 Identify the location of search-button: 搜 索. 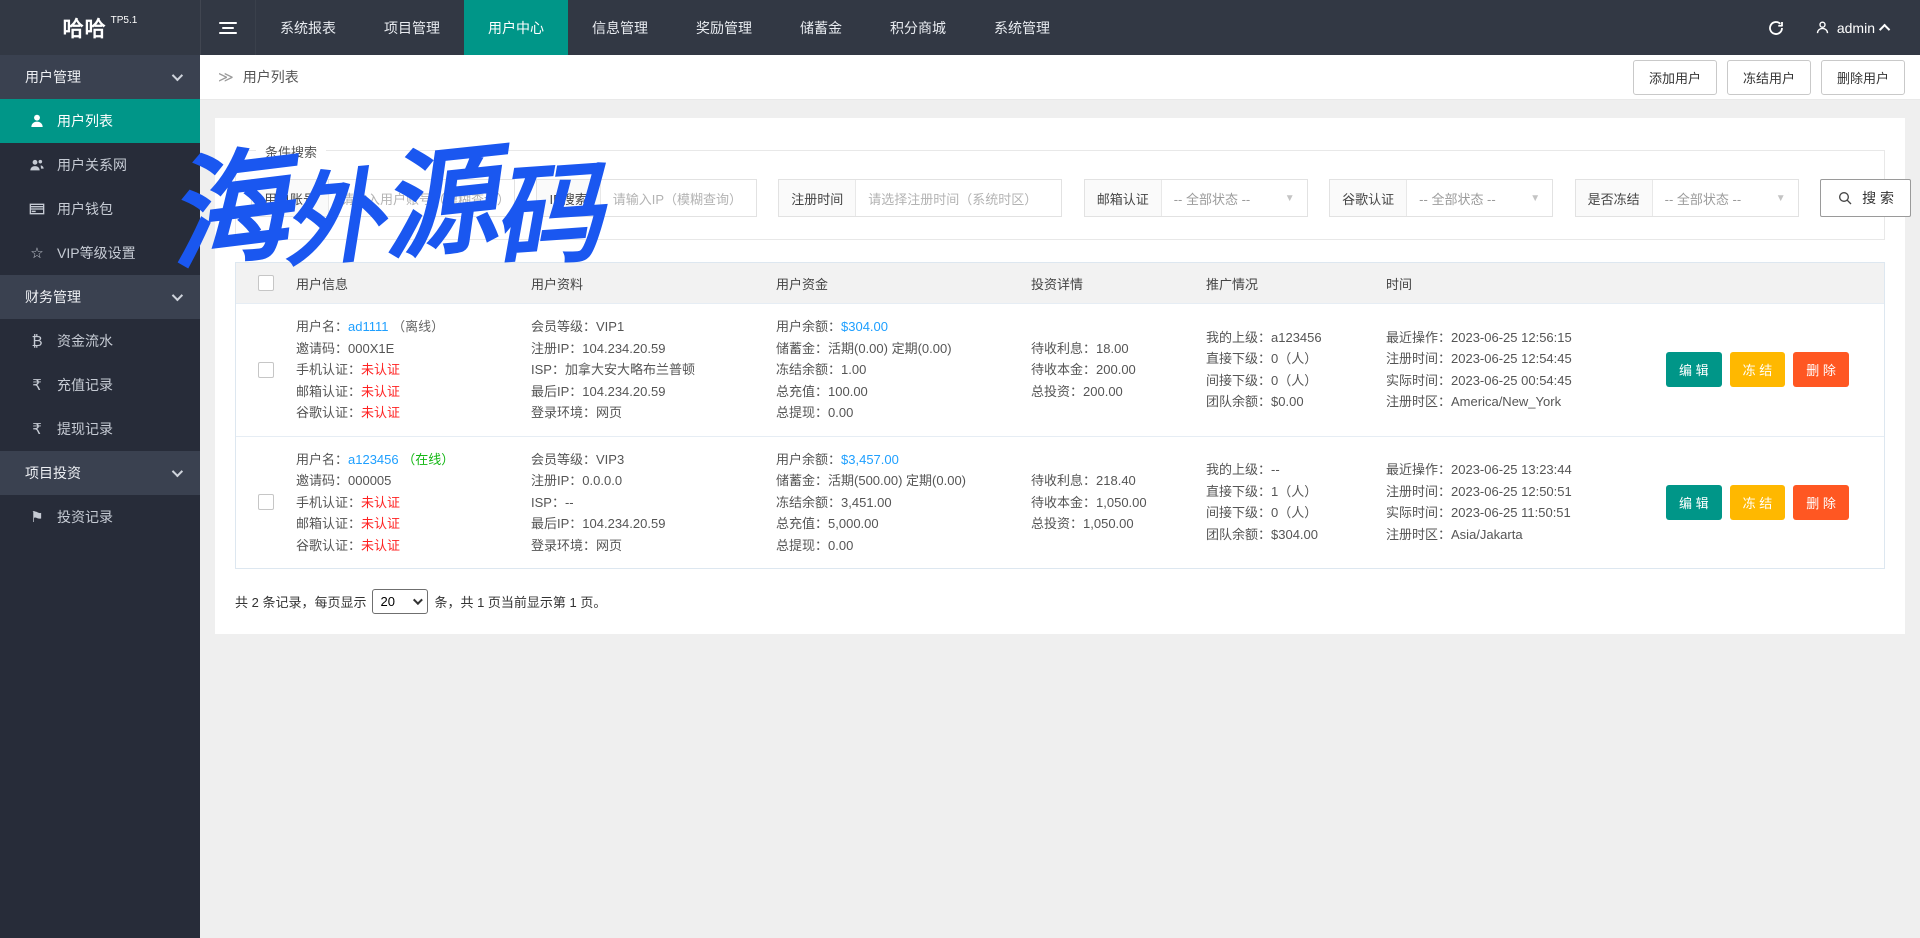
(1865, 198).